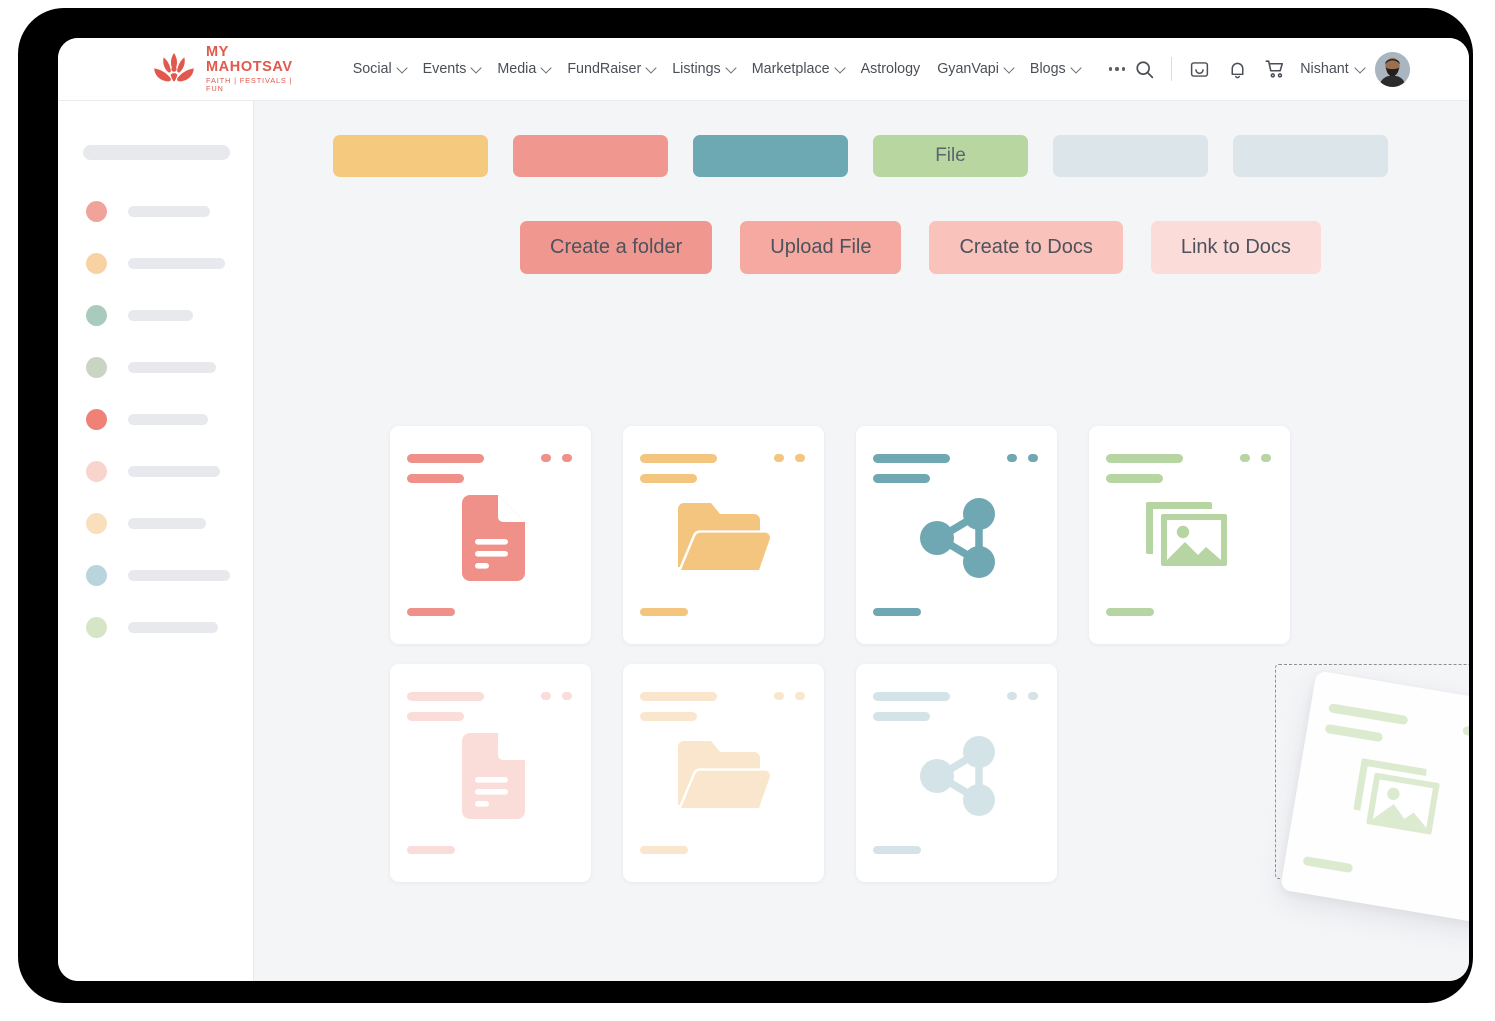  I want to click on nav-item-blogs: Blogs, so click(1055, 69).